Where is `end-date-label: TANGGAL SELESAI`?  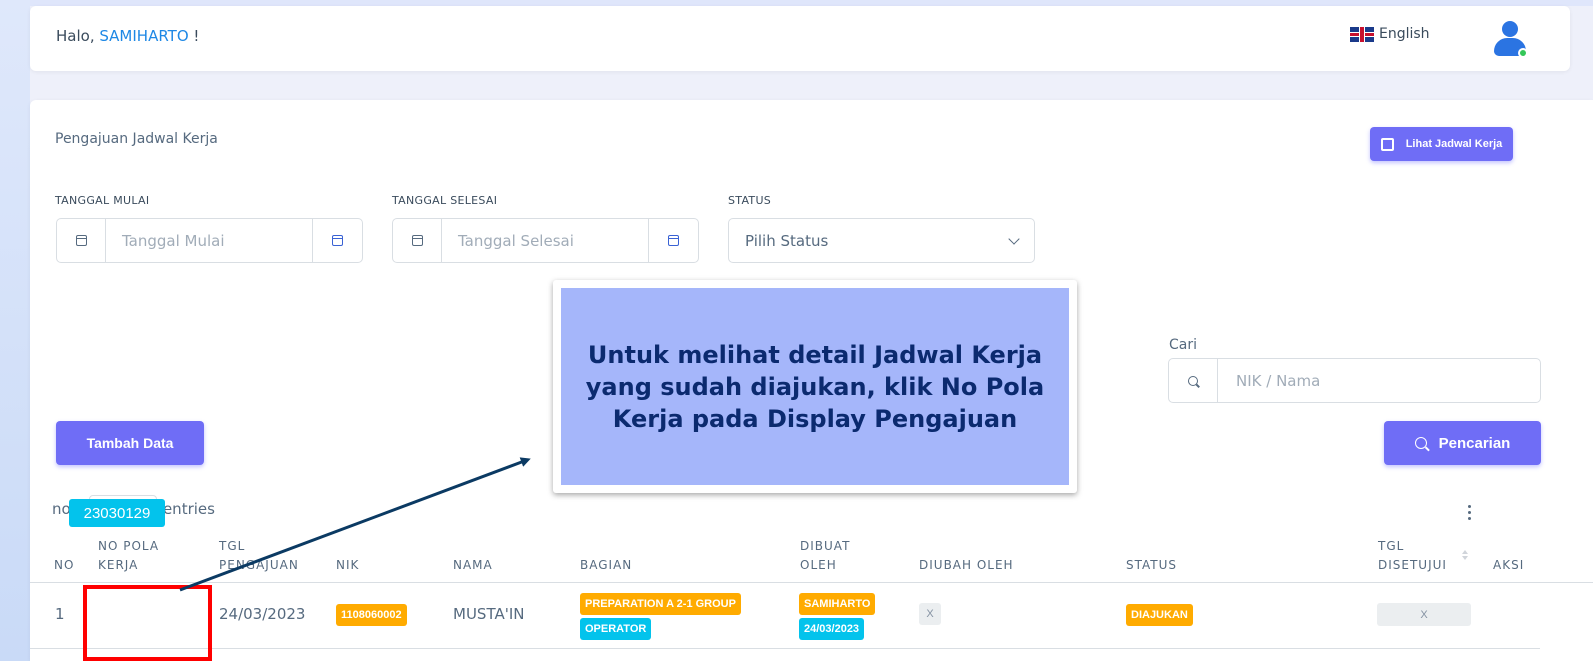
end-date-label: TANGGAL SELESAI is located at coordinates (445, 200).